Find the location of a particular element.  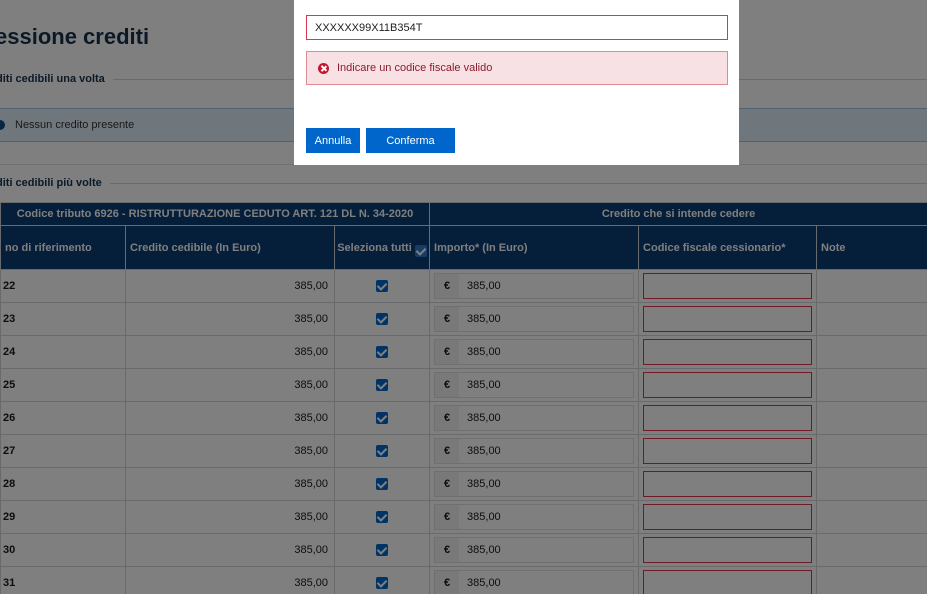

confirm-button: Conferma is located at coordinates (410, 140).